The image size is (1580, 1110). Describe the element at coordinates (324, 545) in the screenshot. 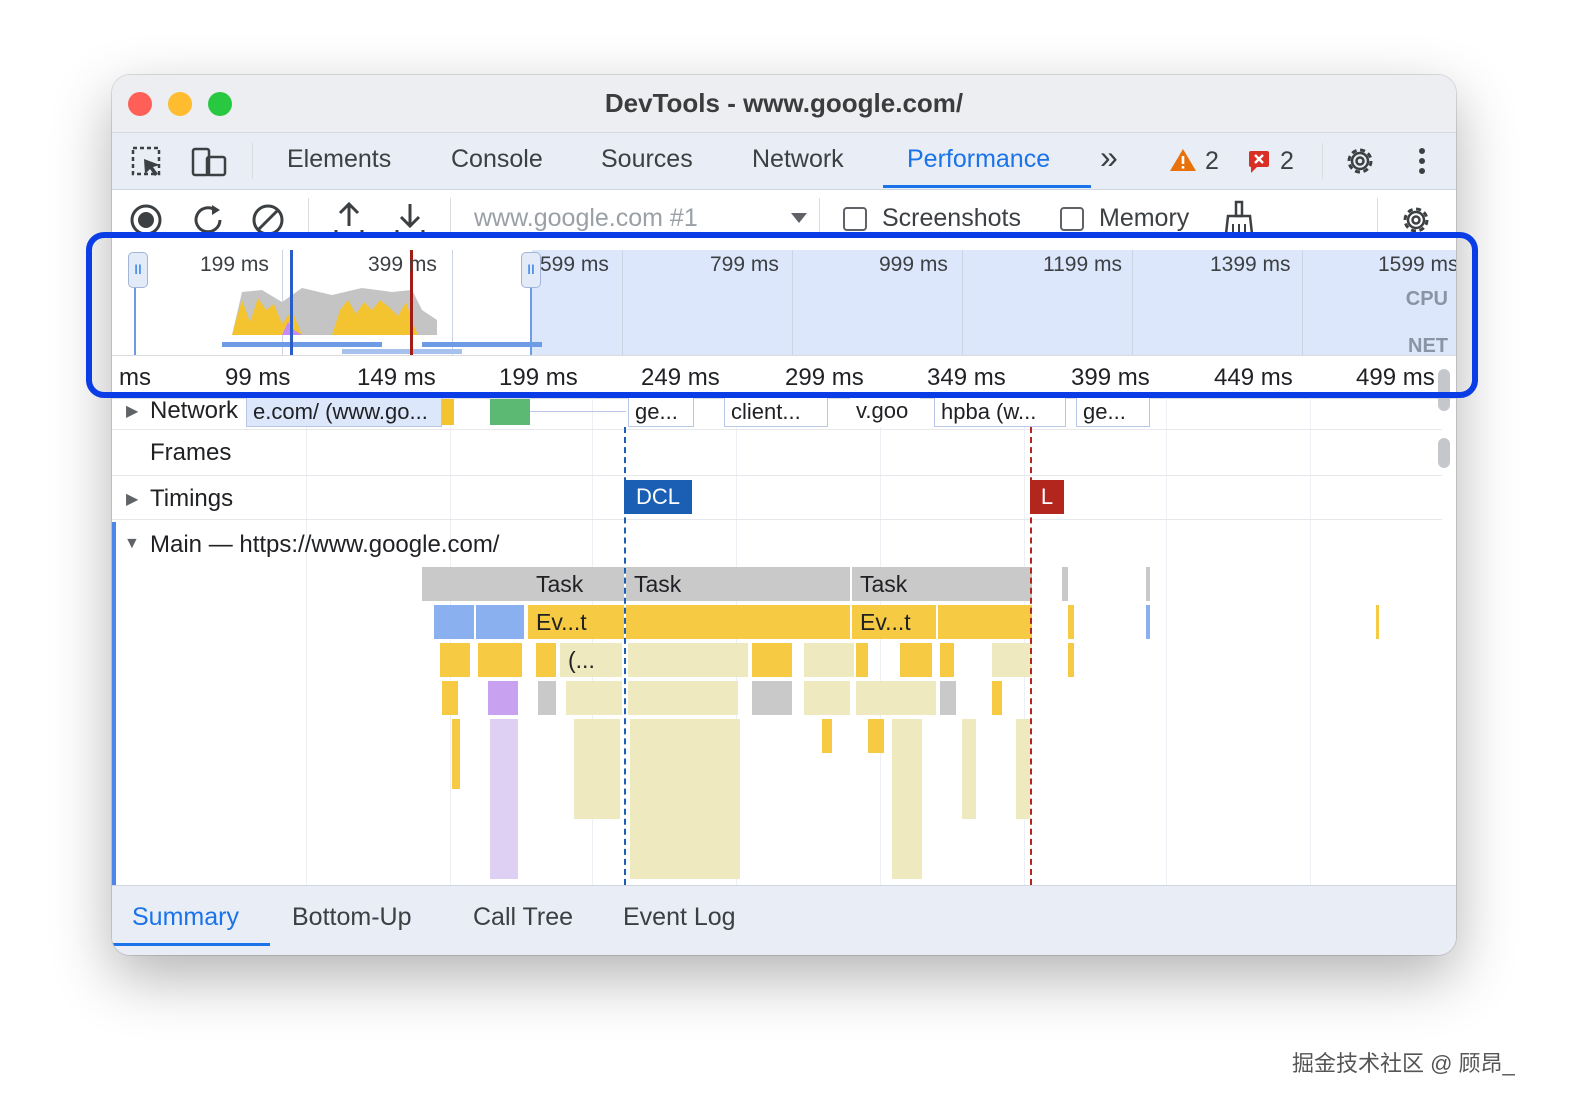

I see `main-track-label: Main — https://www.google.com/` at that location.